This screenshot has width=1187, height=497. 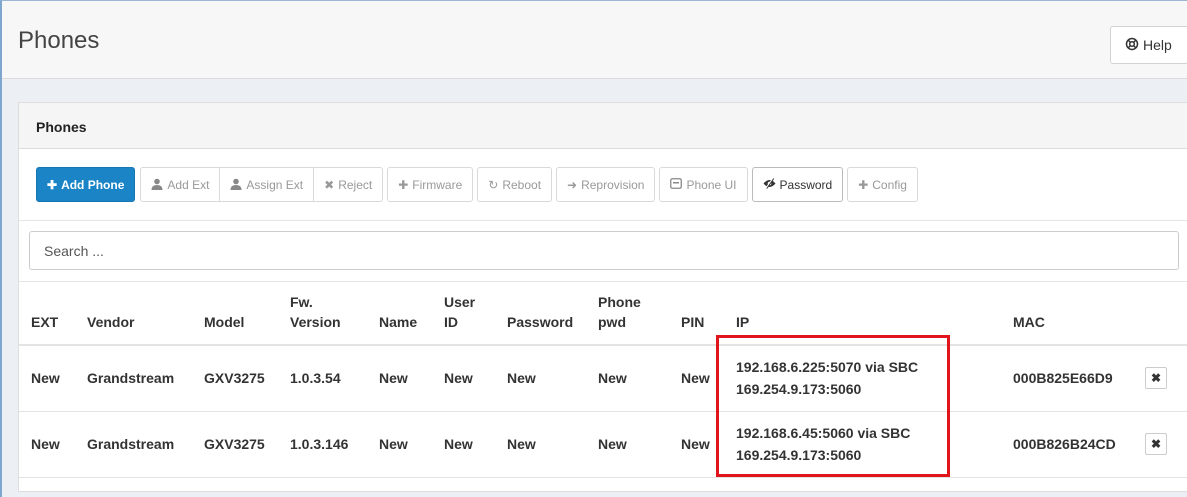 What do you see at coordinates (572, 184) in the screenshot?
I see `arrow-right-icon: ➜` at bounding box center [572, 184].